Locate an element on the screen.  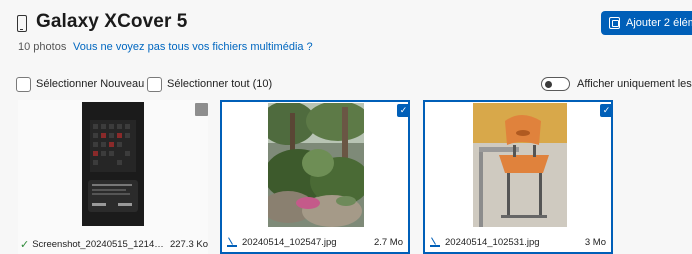
screenshot-thumbnail-image is located at coordinates (113, 164).